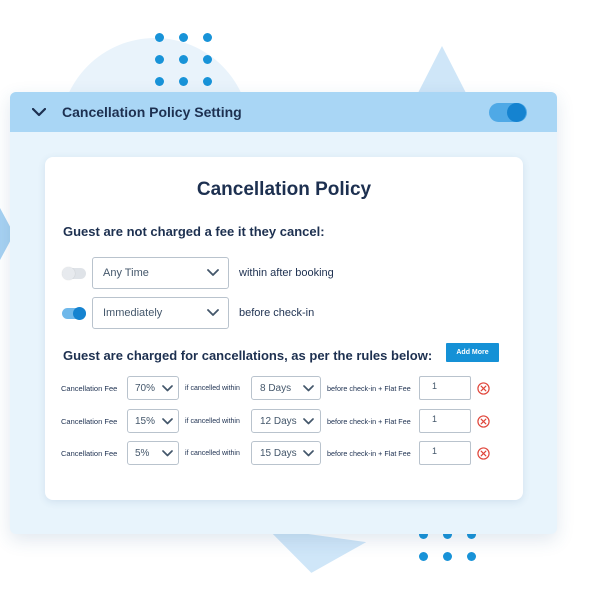 The width and height of the screenshot is (600, 600). Describe the element at coordinates (126, 273) in the screenshot. I see `timing-select-value: Any Time` at that location.